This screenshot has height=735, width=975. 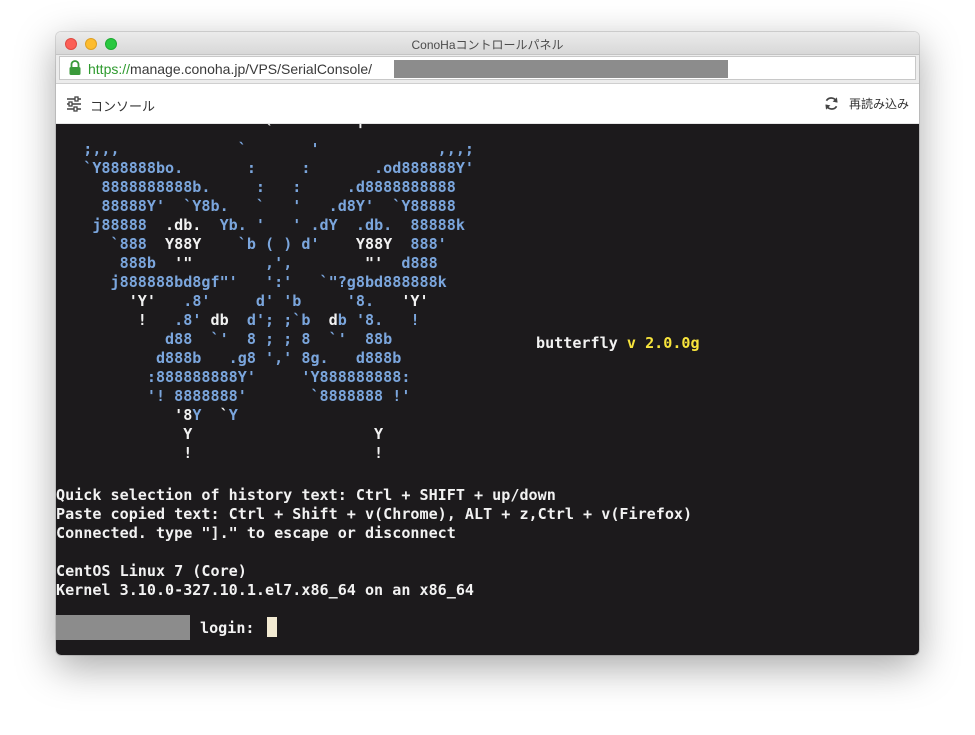 I want to click on login-prompt: login:, so click(x=232, y=628).